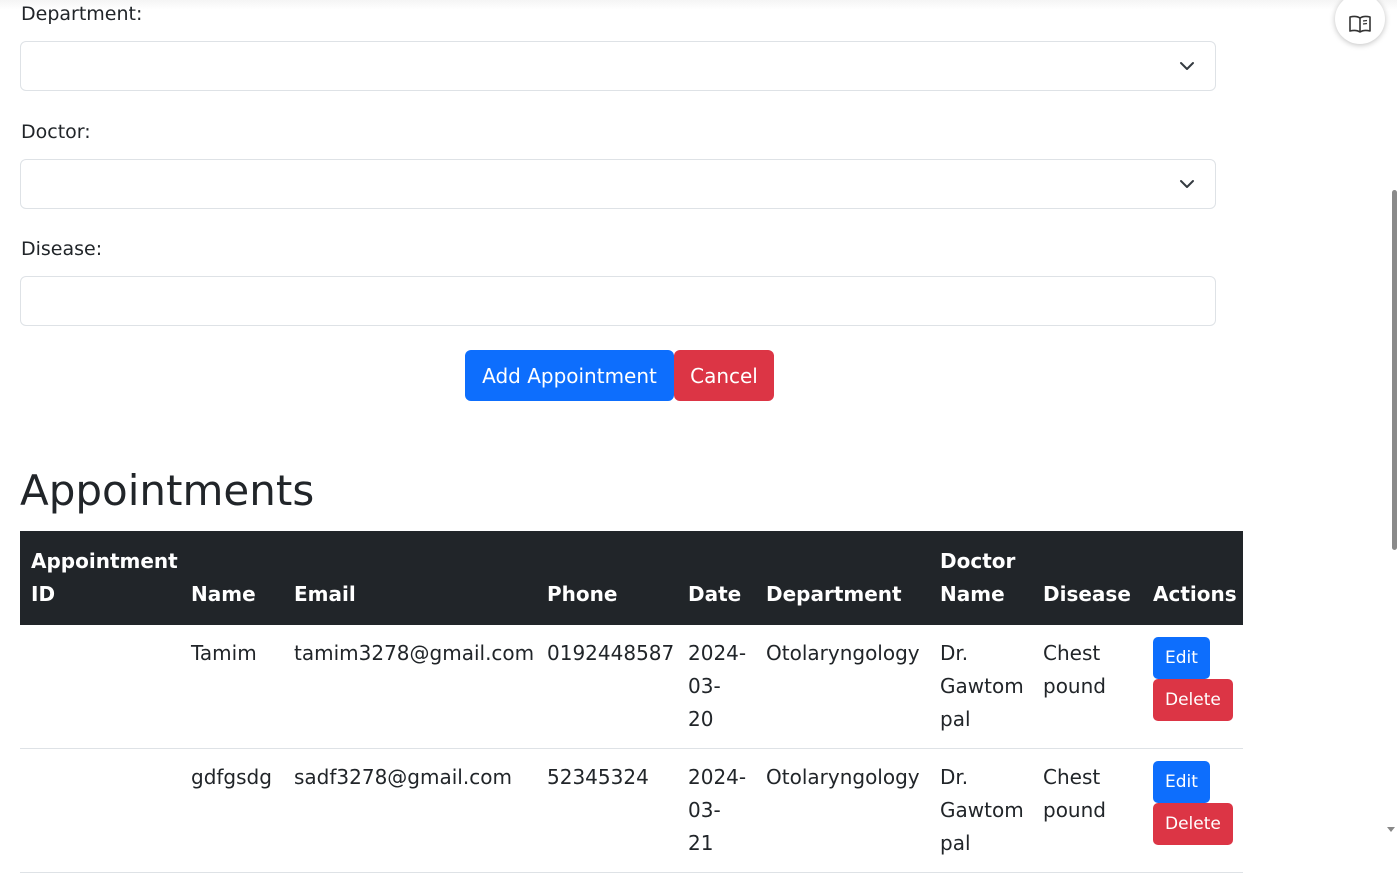 Image resolution: width=1397 pixels, height=873 pixels. What do you see at coordinates (834, 594) in the screenshot?
I see `column-header-department: Department` at bounding box center [834, 594].